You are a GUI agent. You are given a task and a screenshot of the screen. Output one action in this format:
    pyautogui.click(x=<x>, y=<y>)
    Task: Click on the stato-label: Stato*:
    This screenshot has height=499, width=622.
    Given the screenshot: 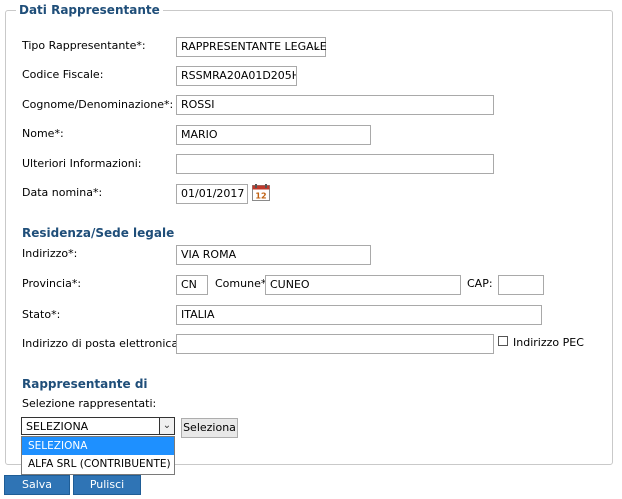 What is the action you would take?
    pyautogui.click(x=41, y=314)
    